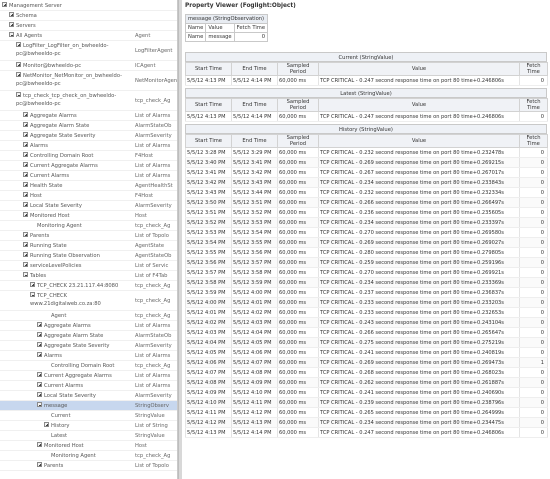  I want to click on tree-node: Tables List of F4Tab, so click(88, 276).